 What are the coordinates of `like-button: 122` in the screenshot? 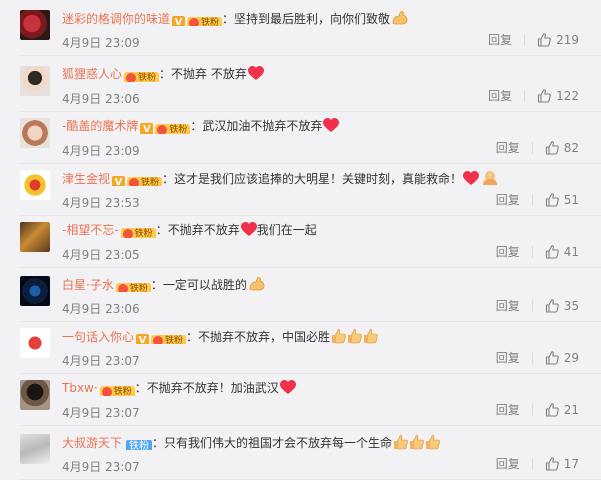 It's located at (558, 96).